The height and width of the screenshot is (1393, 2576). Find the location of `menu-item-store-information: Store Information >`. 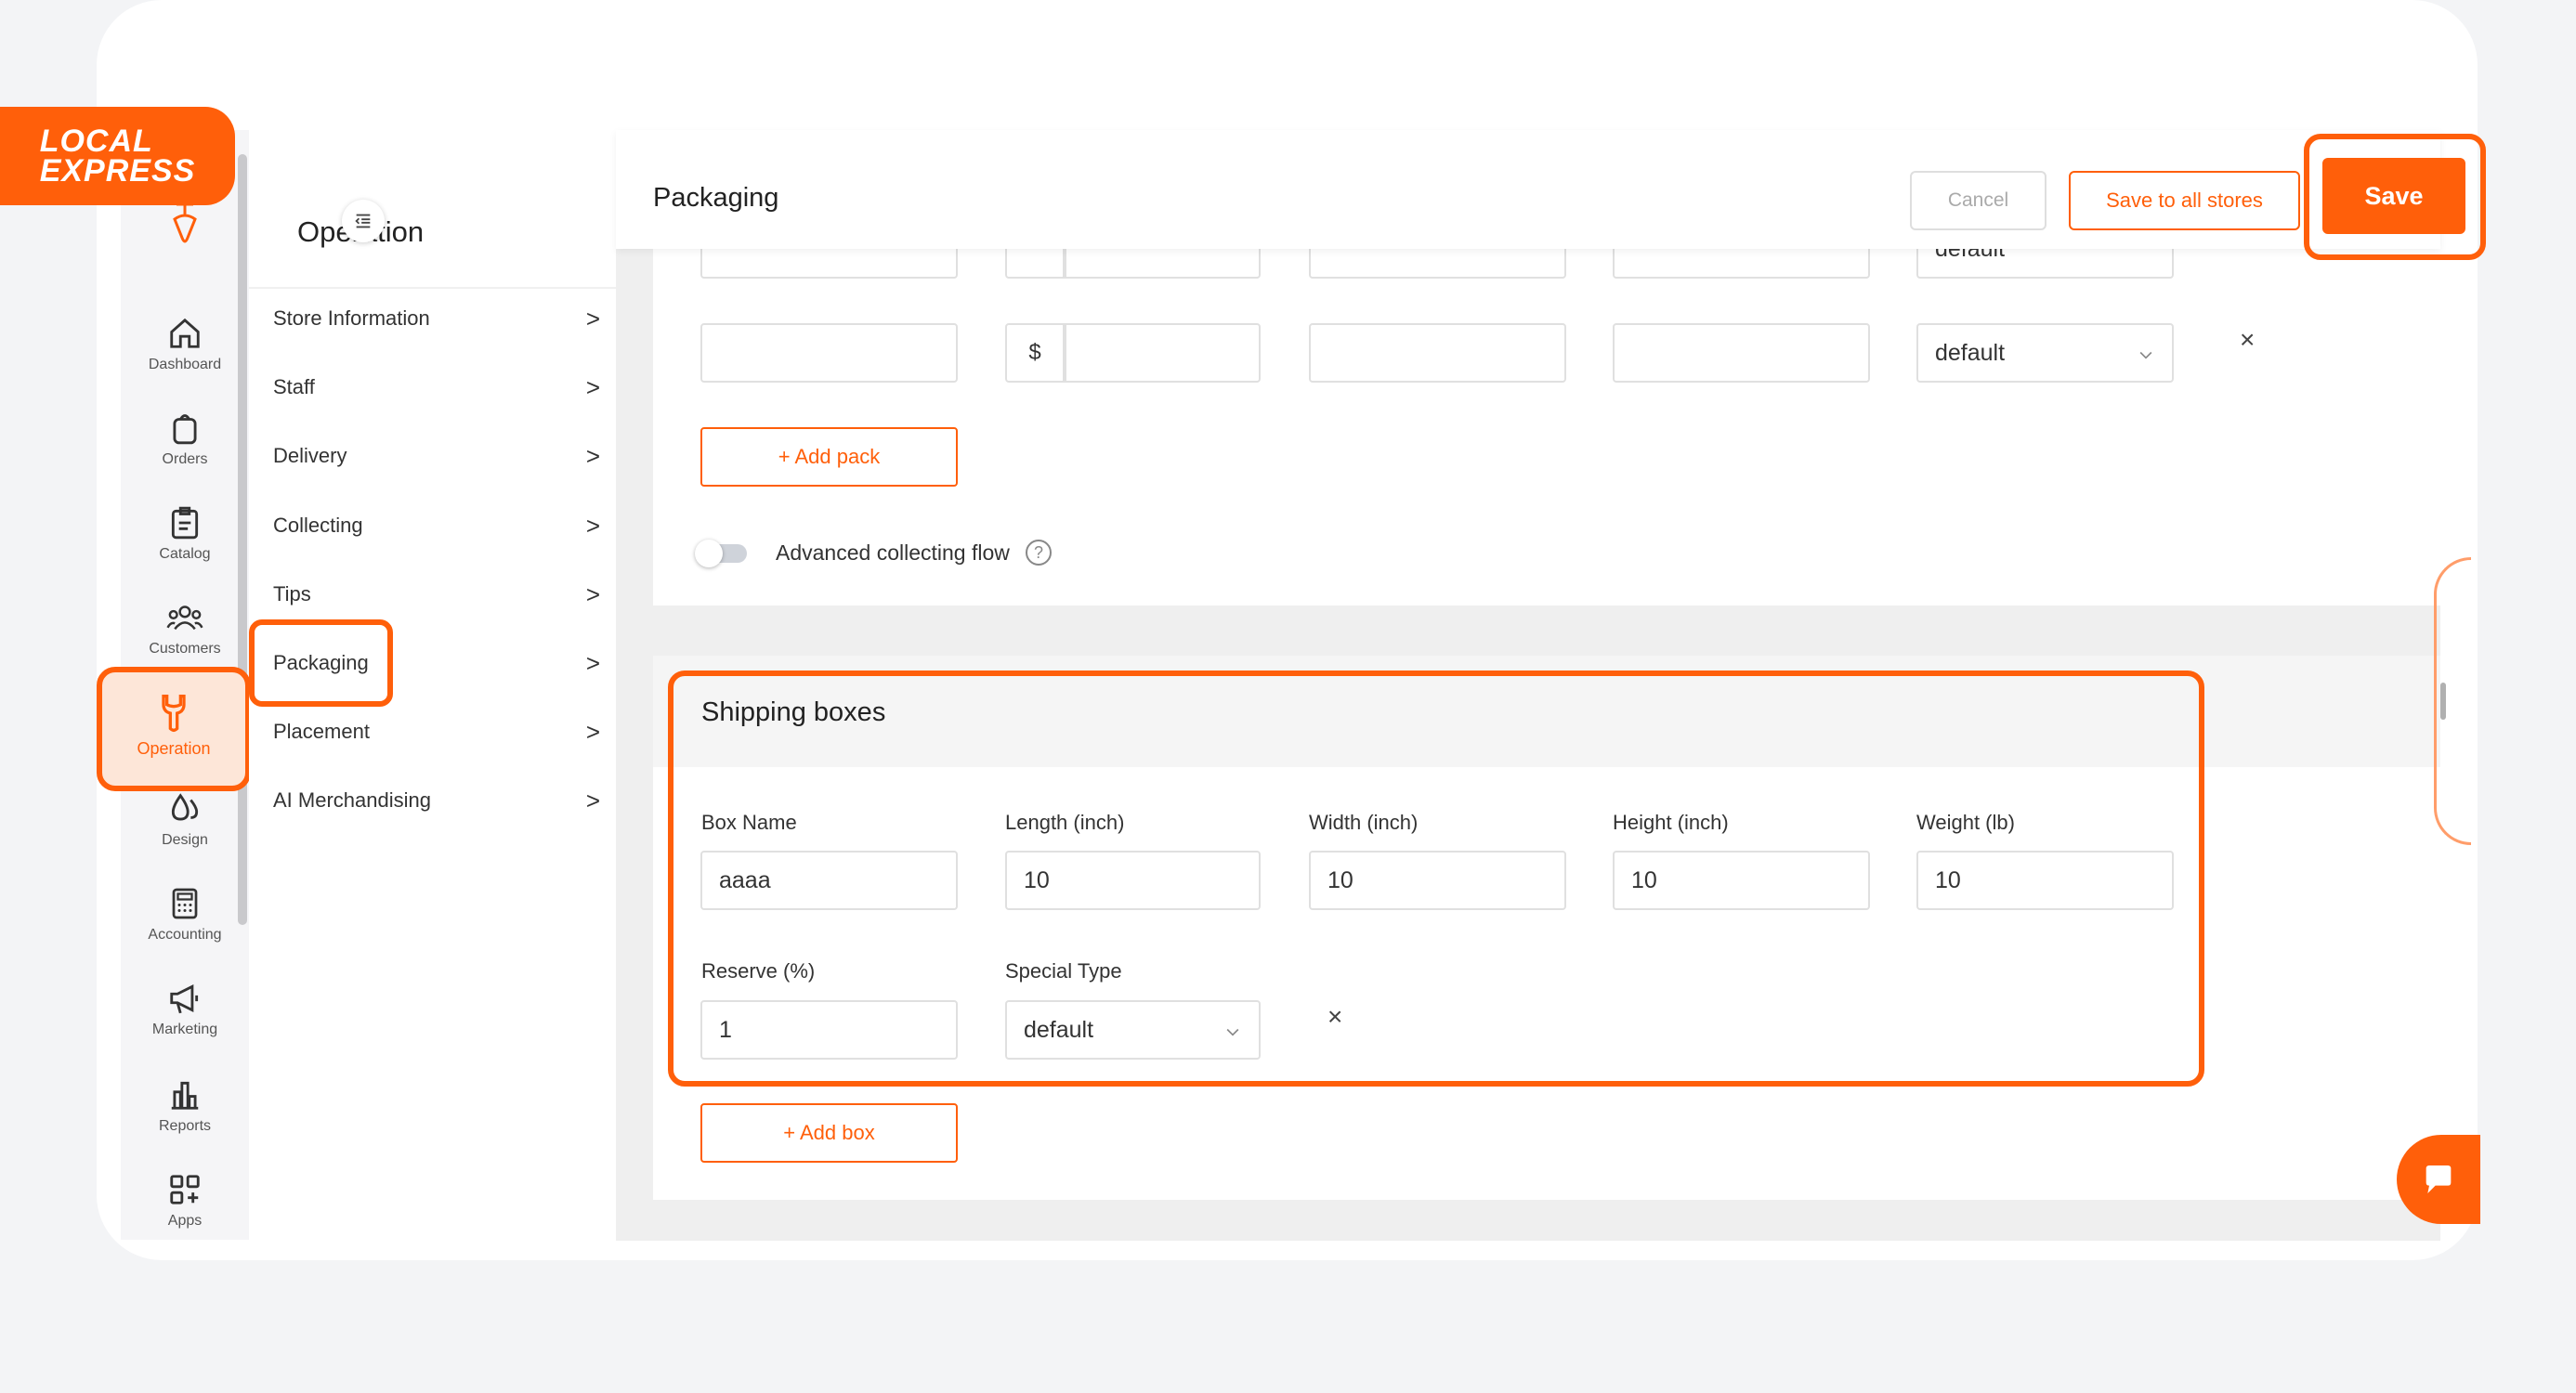

menu-item-store-information: Store Information > is located at coordinates (436, 318).